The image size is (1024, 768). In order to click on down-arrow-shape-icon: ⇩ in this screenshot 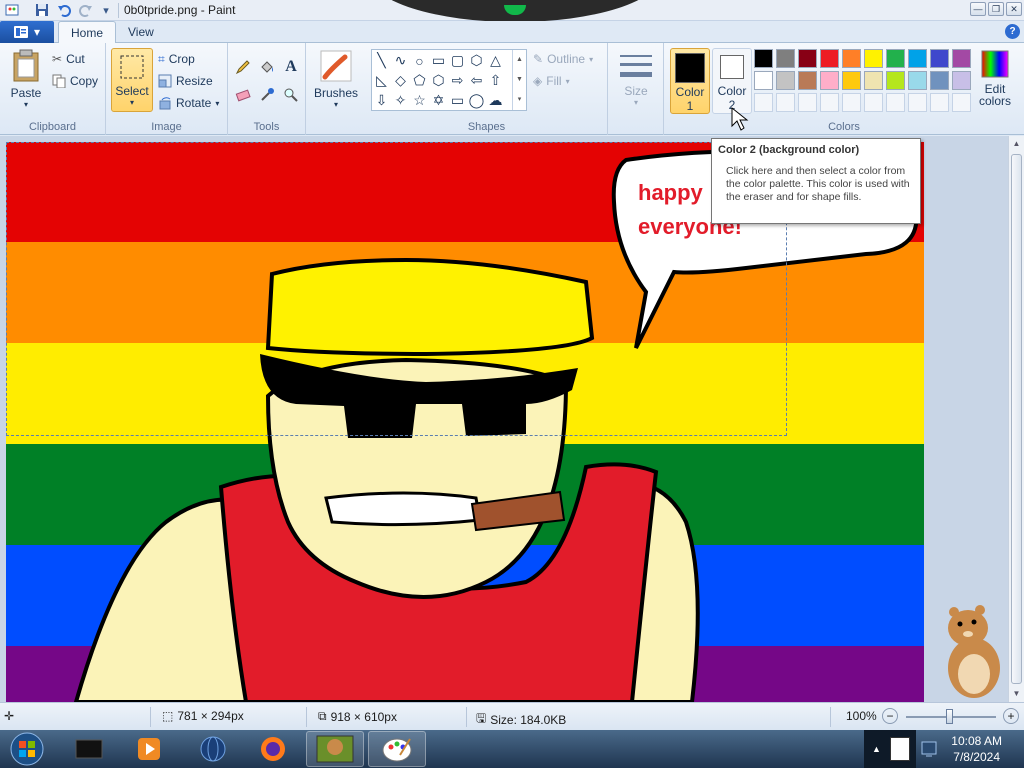, I will do `click(381, 100)`.